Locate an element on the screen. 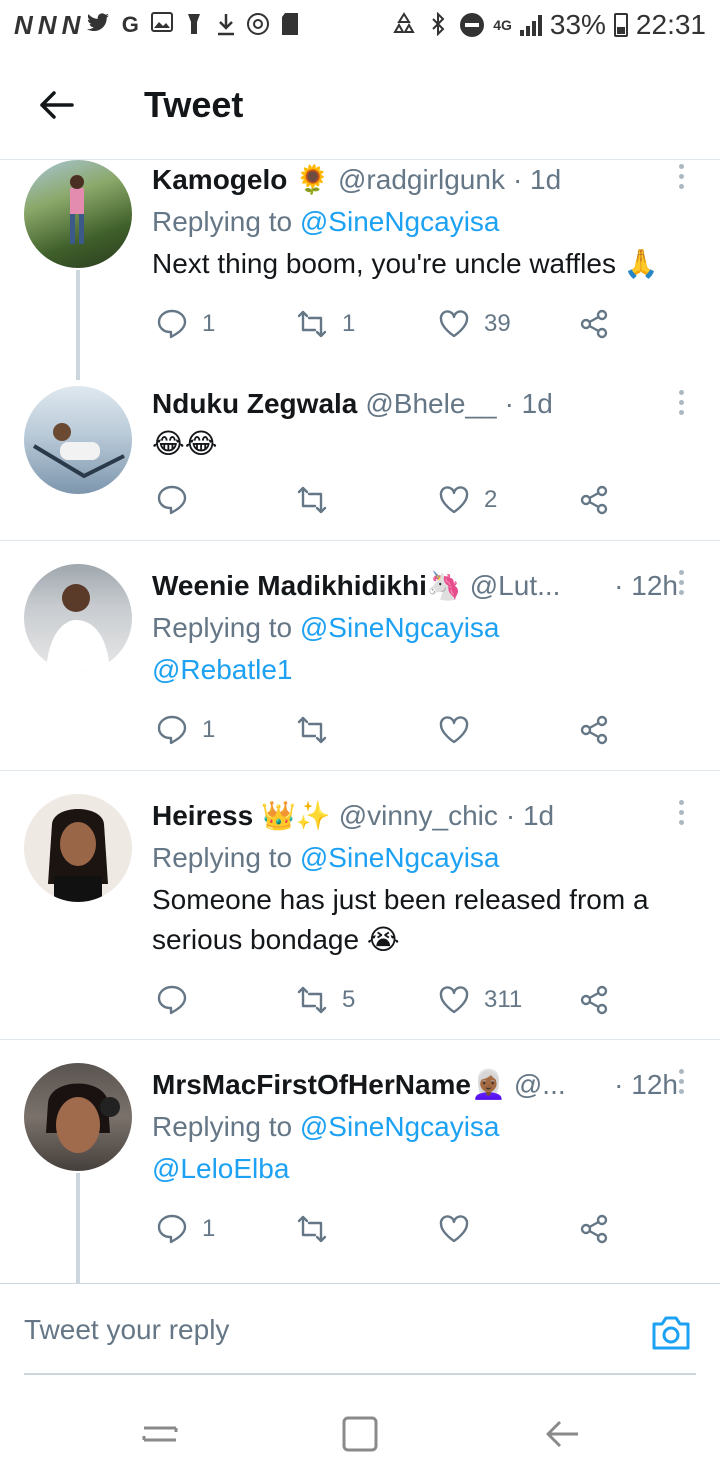  battery-icon is located at coordinates (620, 25).